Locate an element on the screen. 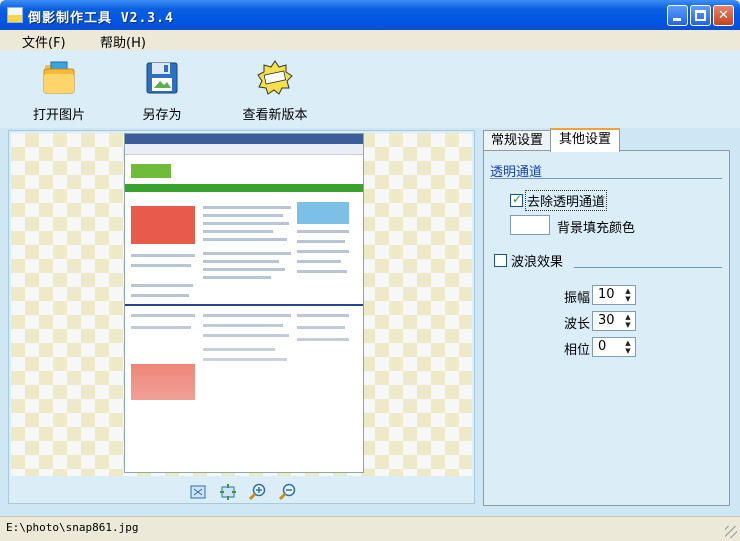 This screenshot has width=740, height=541. save-floppy-icon is located at coordinates (162, 78).